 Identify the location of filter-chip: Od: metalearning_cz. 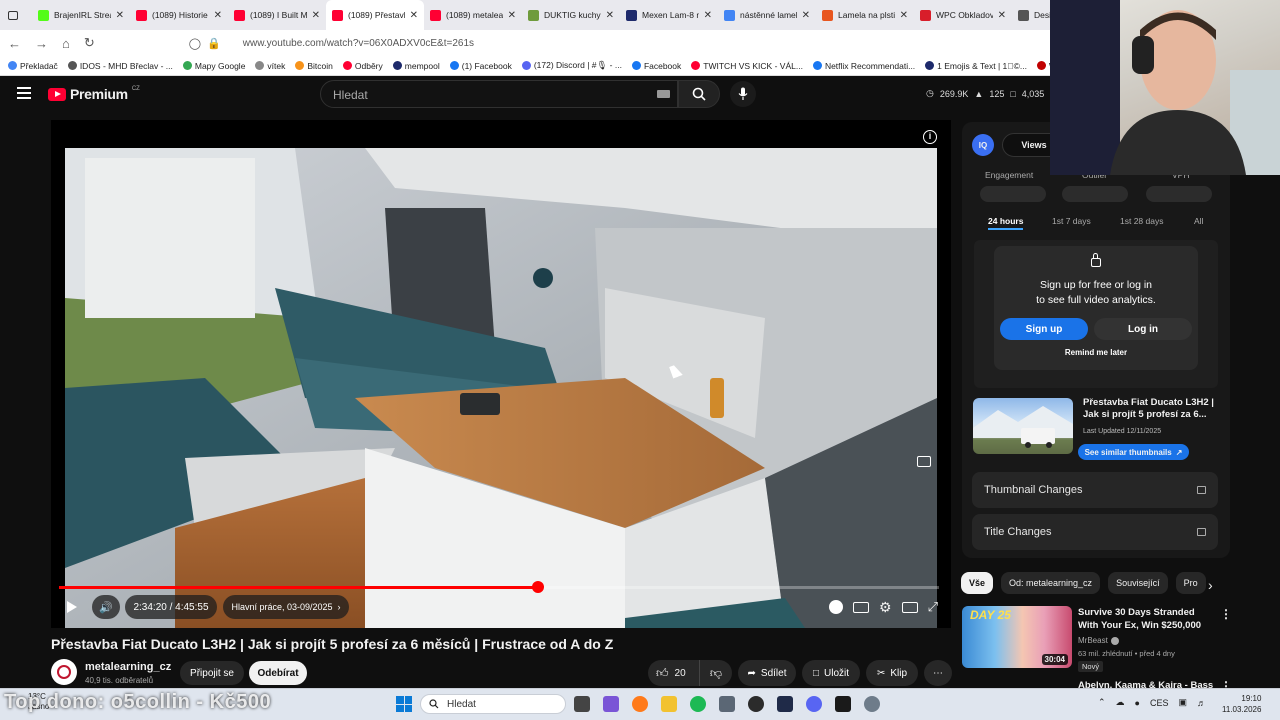
(1051, 583).